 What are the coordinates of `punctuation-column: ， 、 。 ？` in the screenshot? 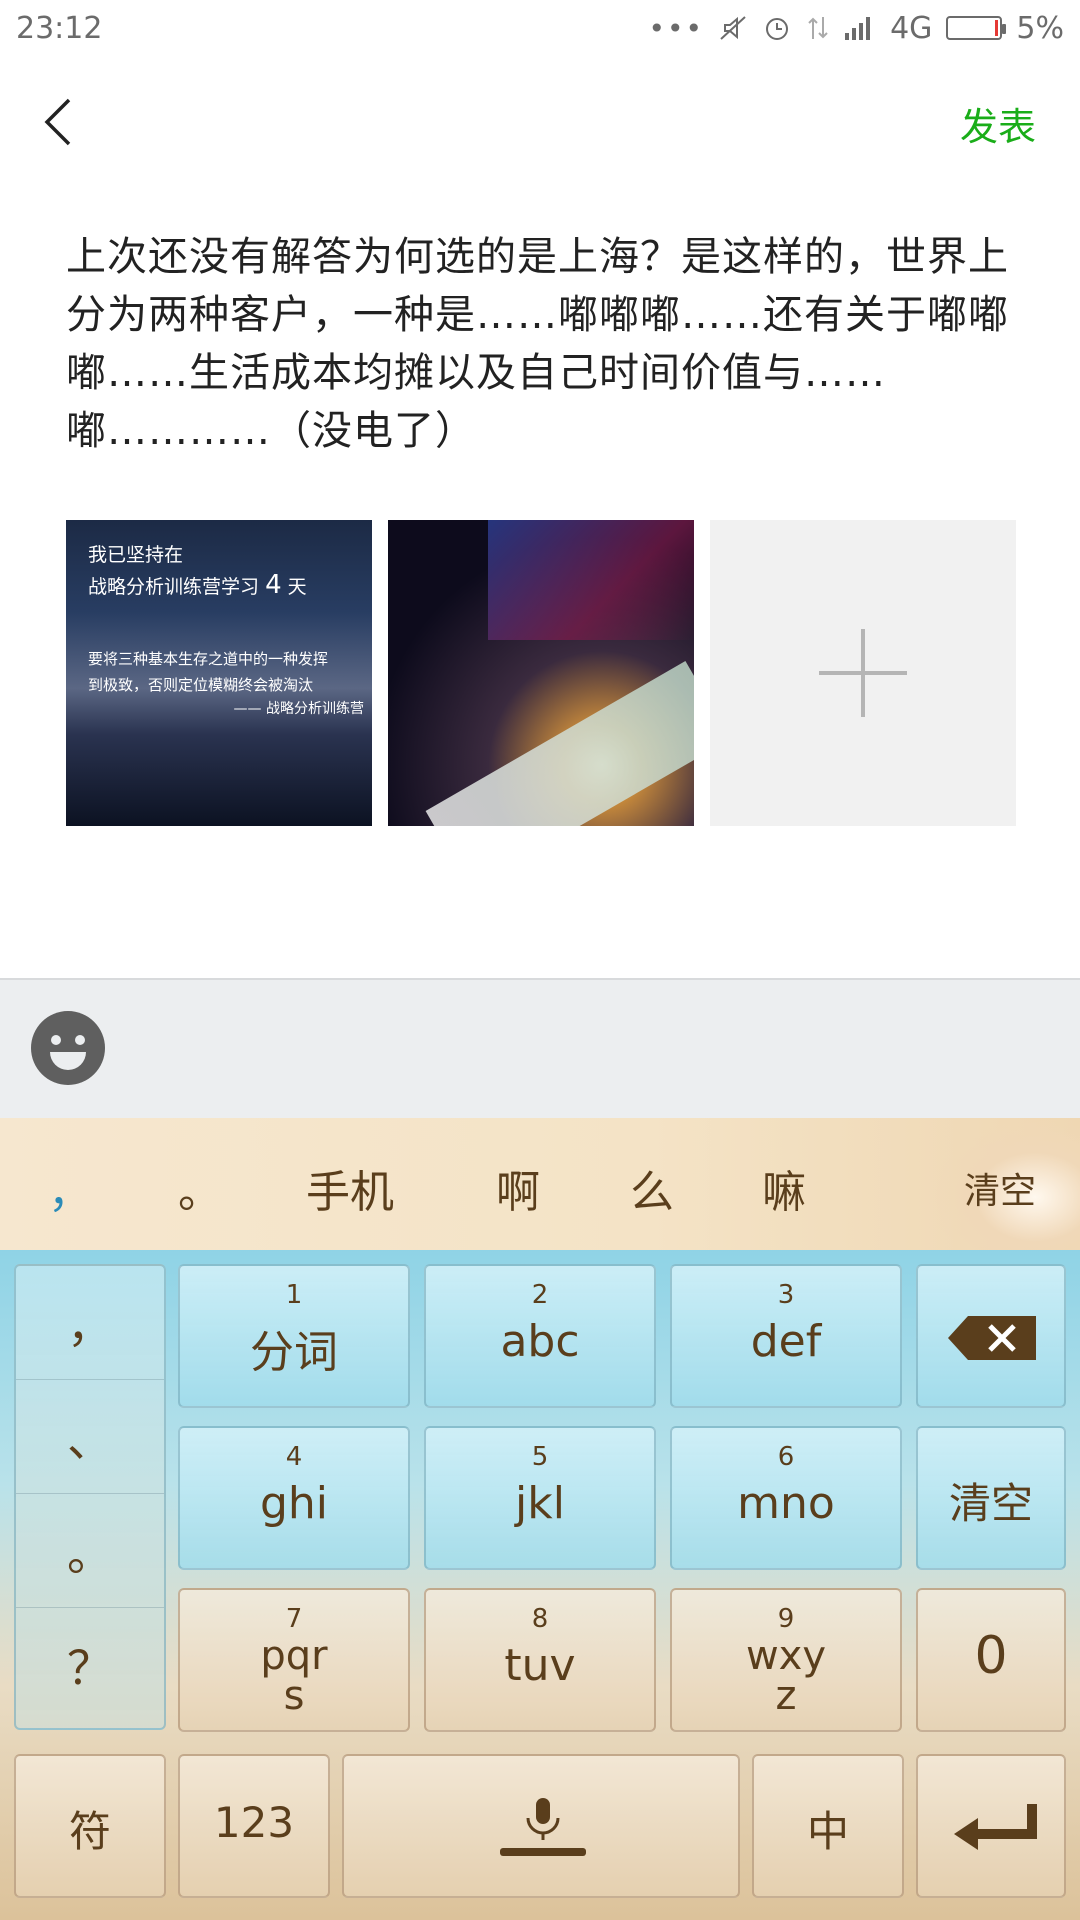 It's located at (90, 1497).